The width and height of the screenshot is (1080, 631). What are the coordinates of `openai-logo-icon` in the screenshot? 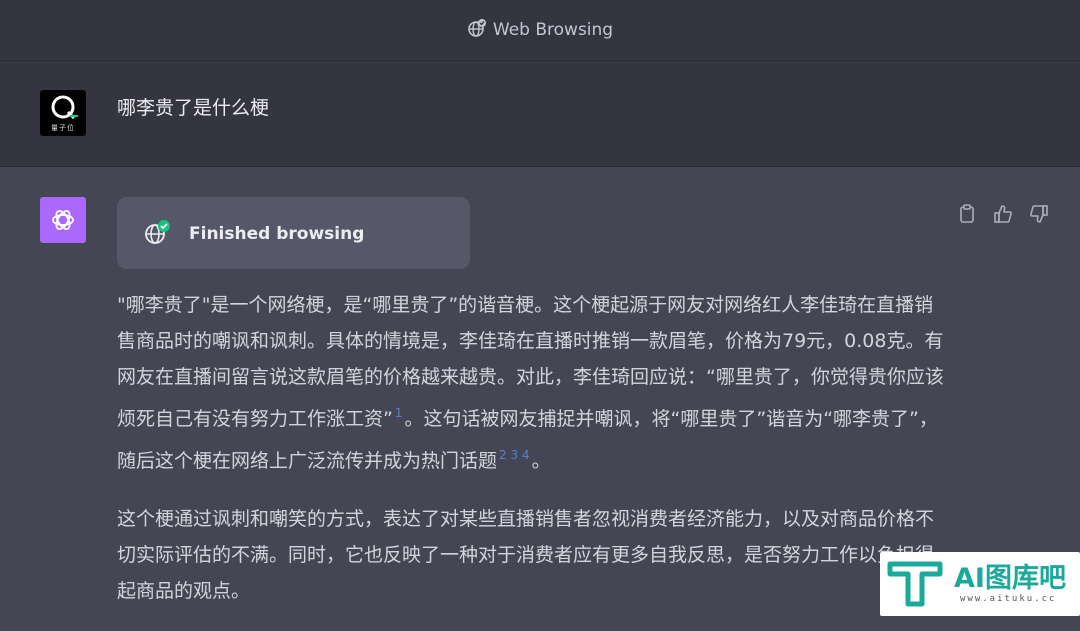 It's located at (63, 220).